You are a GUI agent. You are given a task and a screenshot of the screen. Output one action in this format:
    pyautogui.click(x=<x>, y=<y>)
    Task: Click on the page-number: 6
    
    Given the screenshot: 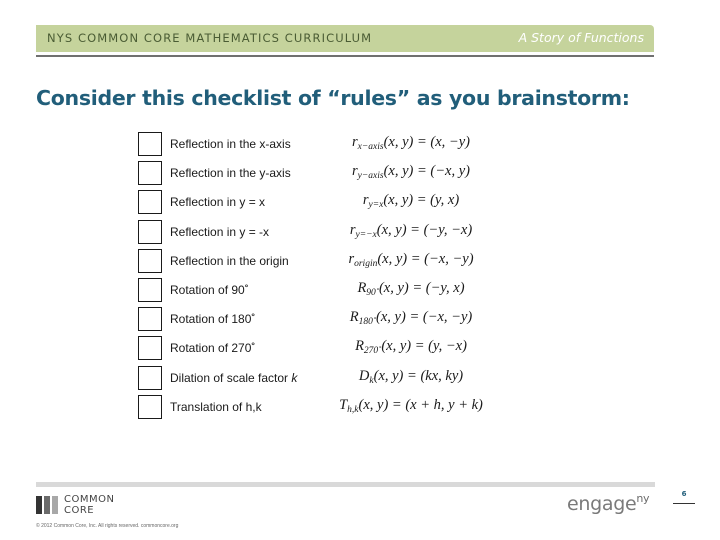 What is the action you would take?
    pyautogui.click(x=684, y=494)
    